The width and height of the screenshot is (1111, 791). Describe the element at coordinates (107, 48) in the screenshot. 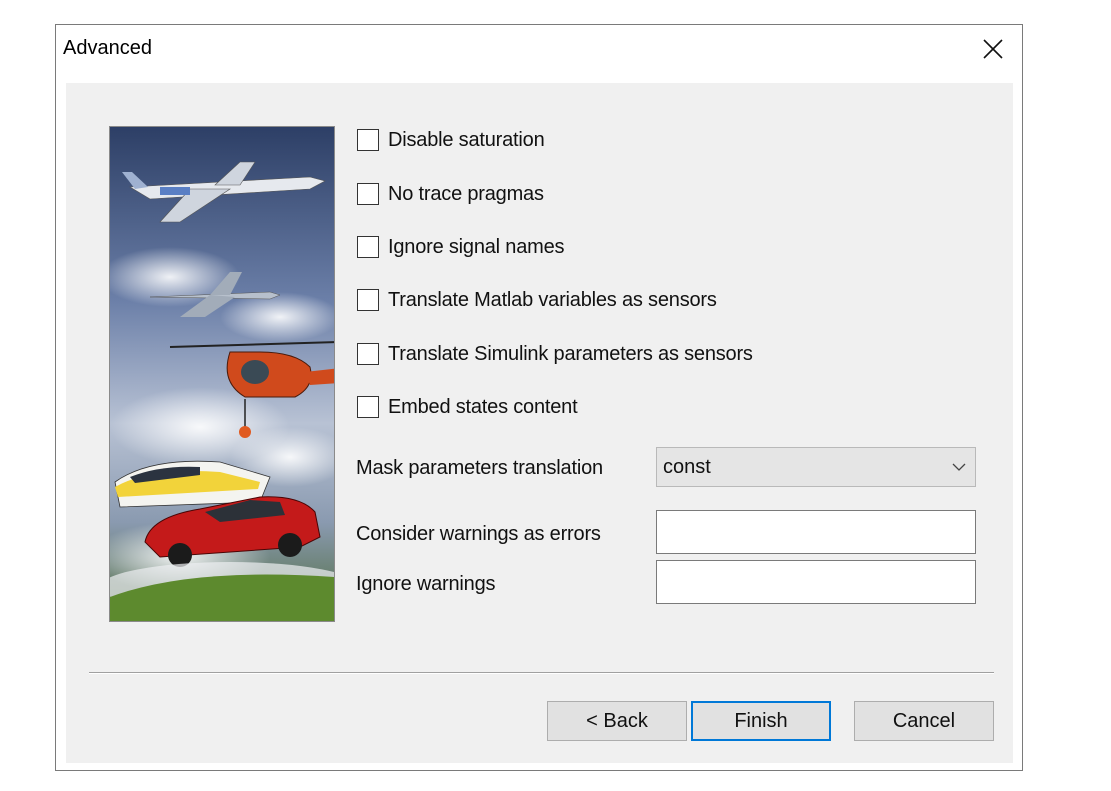

I see `dialog-title: Advanced` at that location.